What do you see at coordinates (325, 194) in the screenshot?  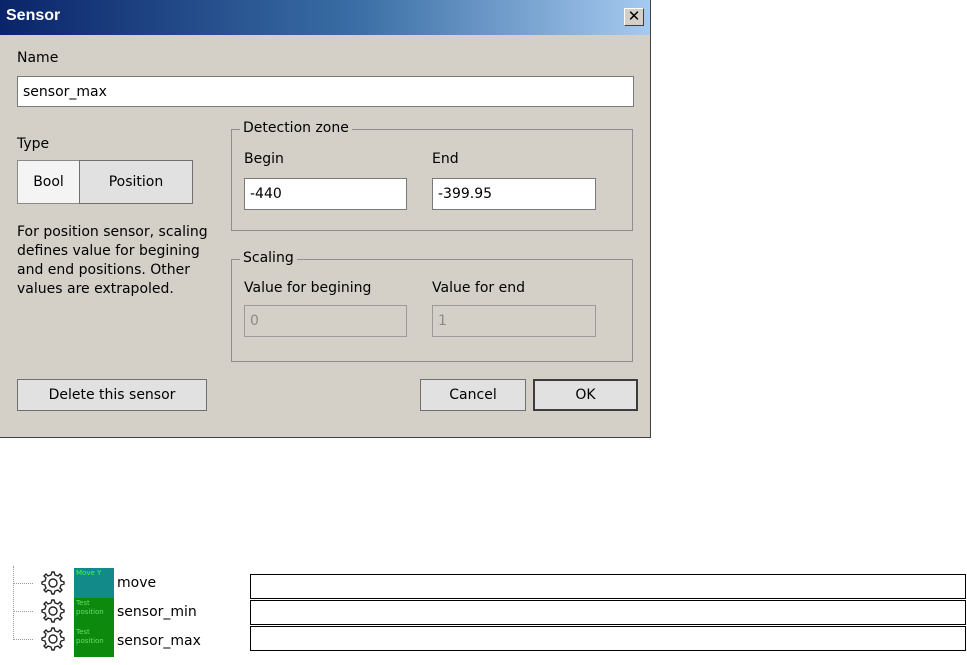 I see `begin-input` at bounding box center [325, 194].